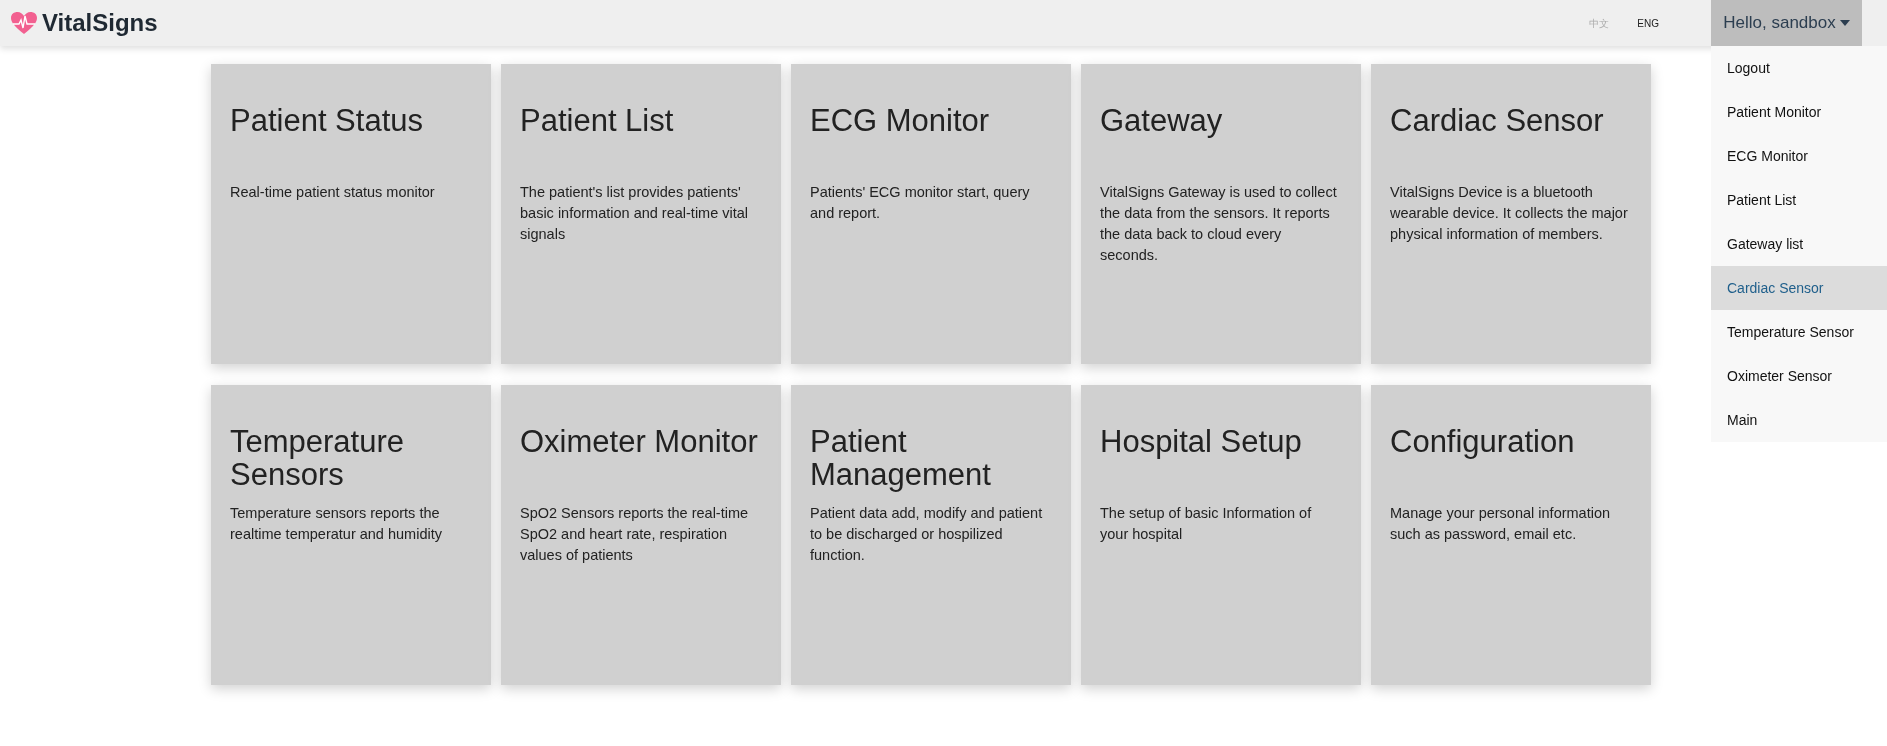 The image size is (1887, 746). Describe the element at coordinates (597, 122) in the screenshot. I see `card-title: Patient List` at that location.